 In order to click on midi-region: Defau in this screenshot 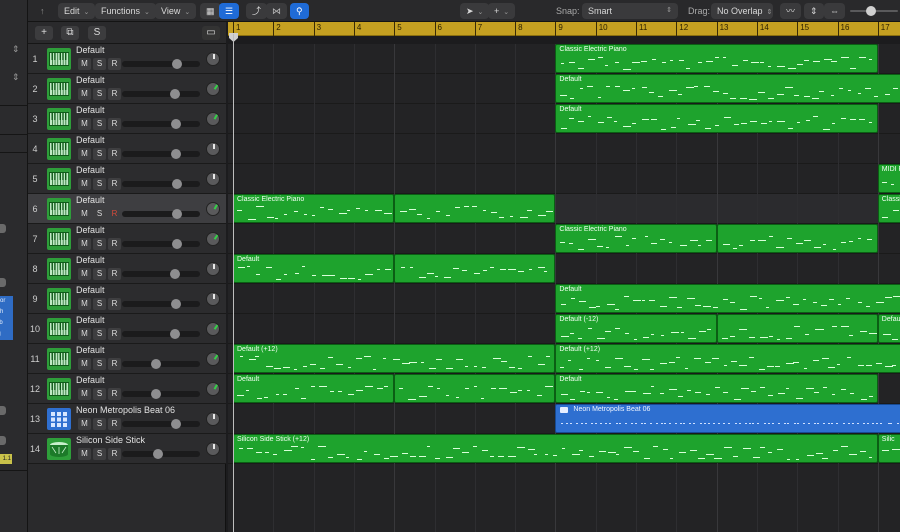, I will do `click(888, 328)`.